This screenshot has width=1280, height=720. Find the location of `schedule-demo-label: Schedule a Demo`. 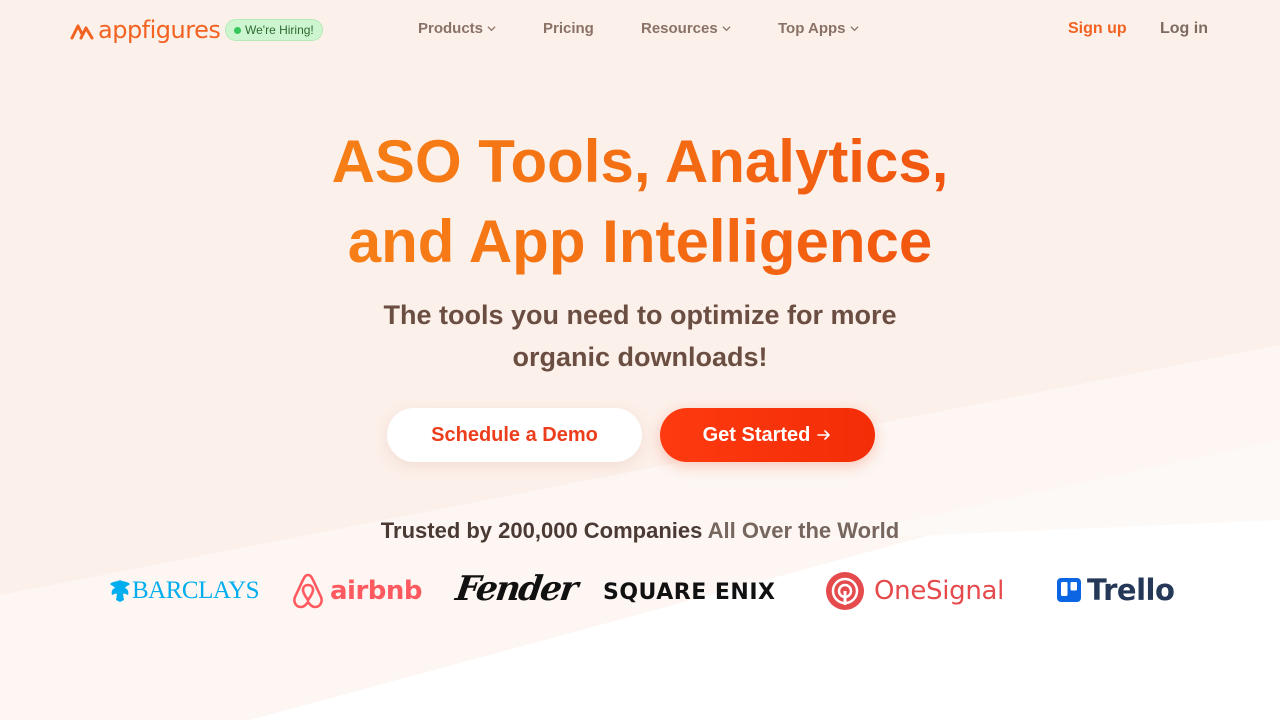

schedule-demo-label: Schedule a Demo is located at coordinates (514, 434).